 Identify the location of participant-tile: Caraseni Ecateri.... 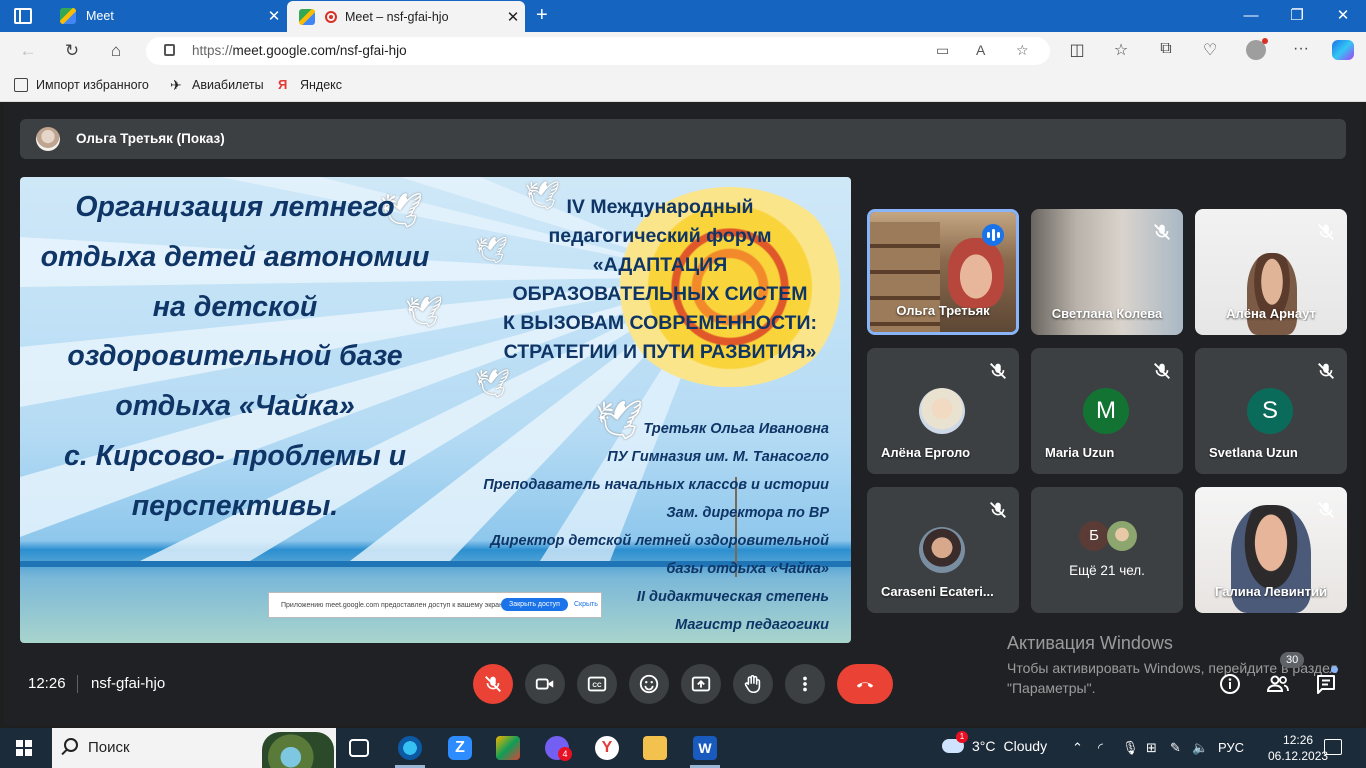
(943, 550).